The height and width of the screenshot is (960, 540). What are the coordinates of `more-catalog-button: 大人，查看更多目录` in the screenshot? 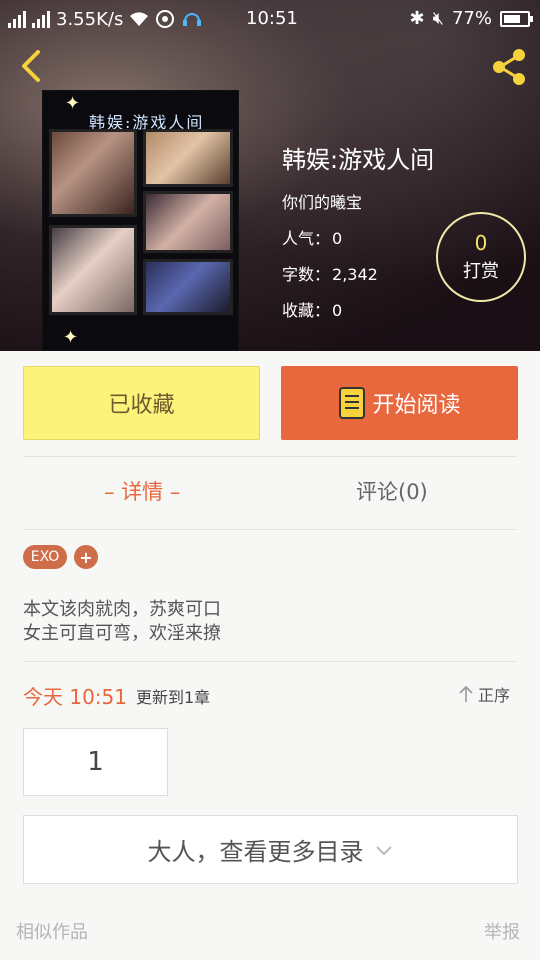 It's located at (270, 849).